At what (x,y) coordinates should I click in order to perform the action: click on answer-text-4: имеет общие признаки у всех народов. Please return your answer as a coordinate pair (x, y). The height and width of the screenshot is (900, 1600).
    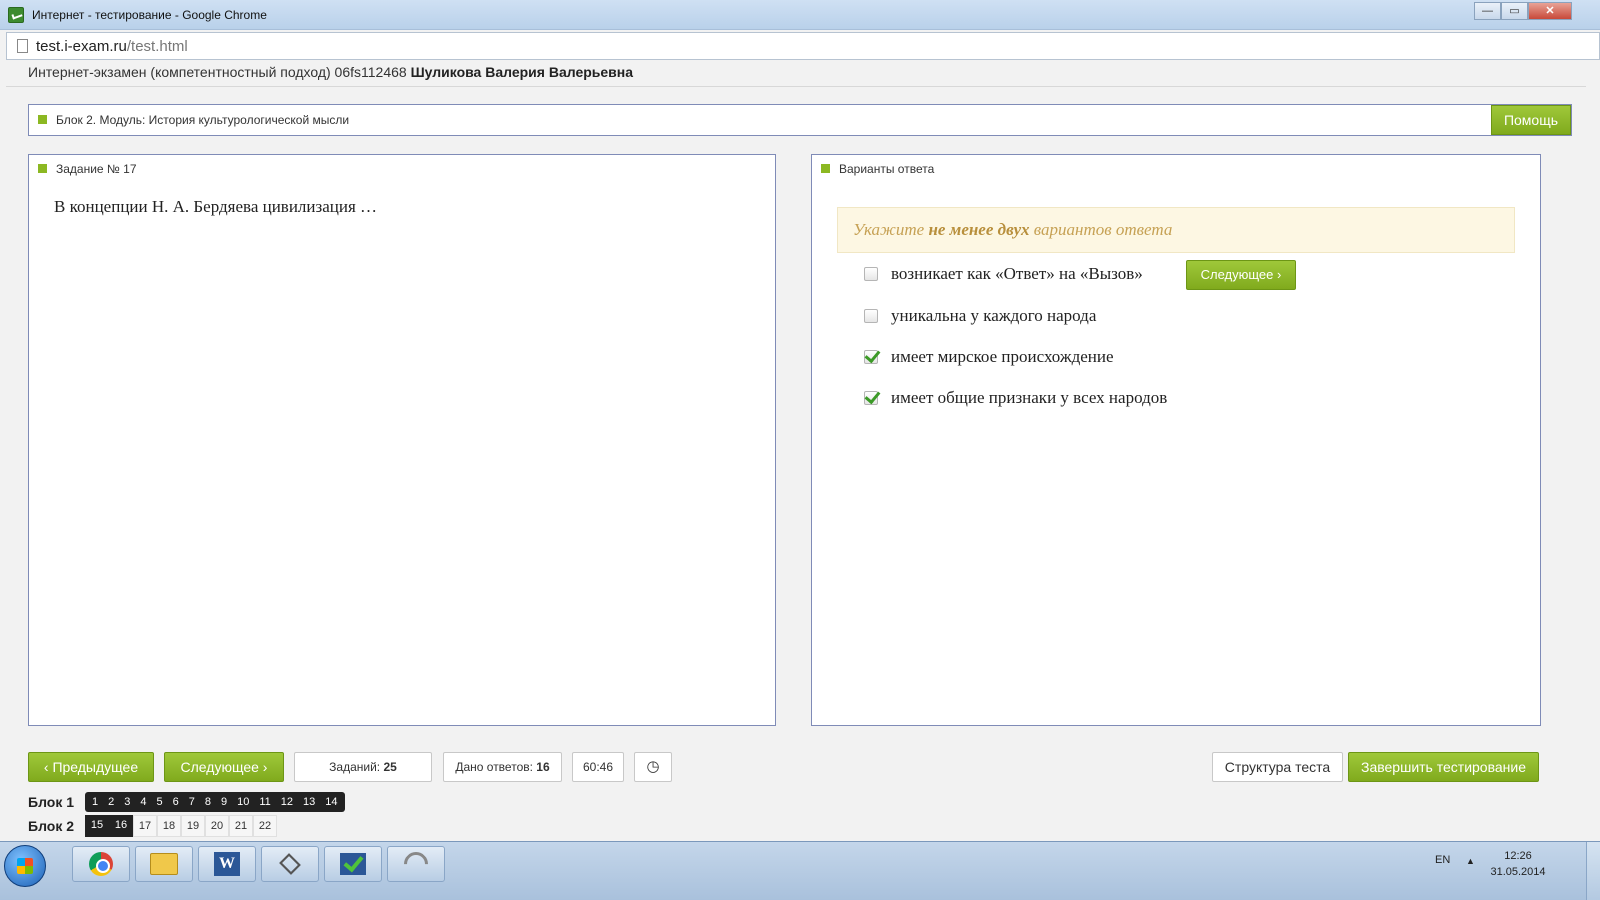
    Looking at the image, I should click on (1029, 397).